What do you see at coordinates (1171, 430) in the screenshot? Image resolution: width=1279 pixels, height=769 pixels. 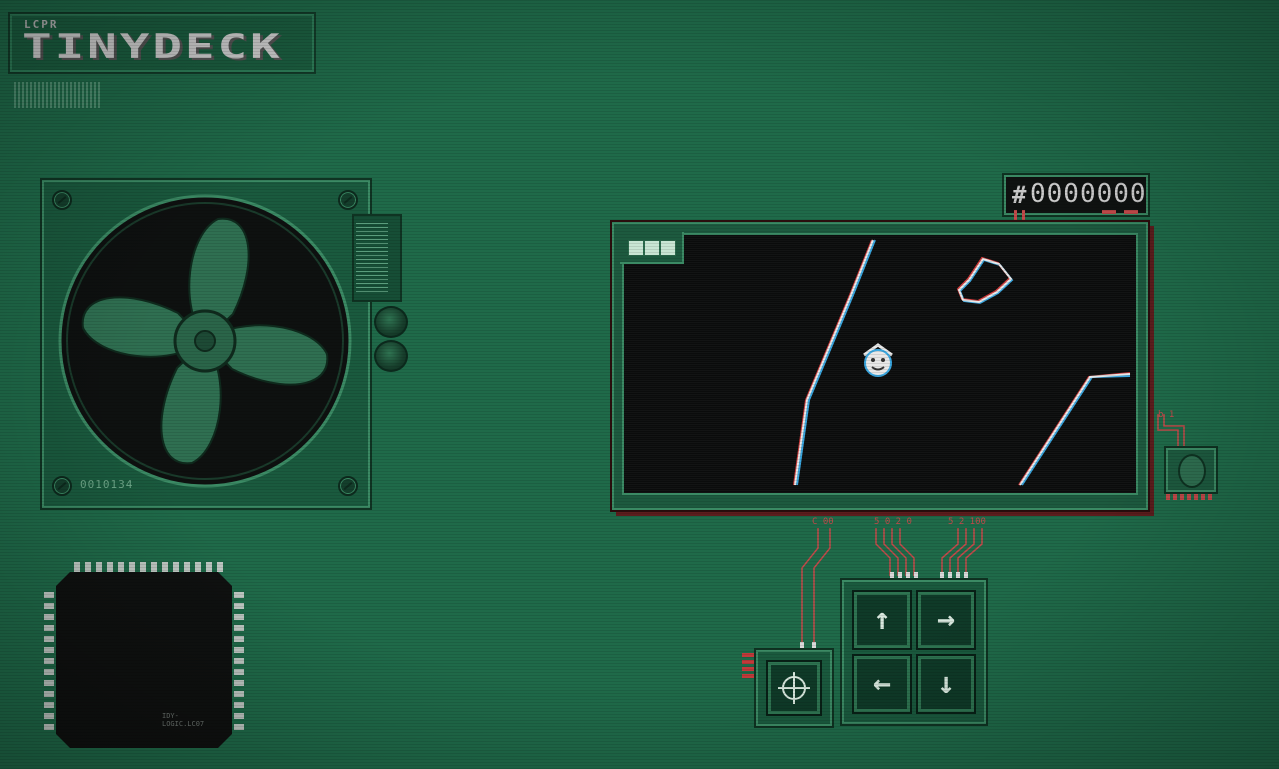 I see `side-wires` at bounding box center [1171, 430].